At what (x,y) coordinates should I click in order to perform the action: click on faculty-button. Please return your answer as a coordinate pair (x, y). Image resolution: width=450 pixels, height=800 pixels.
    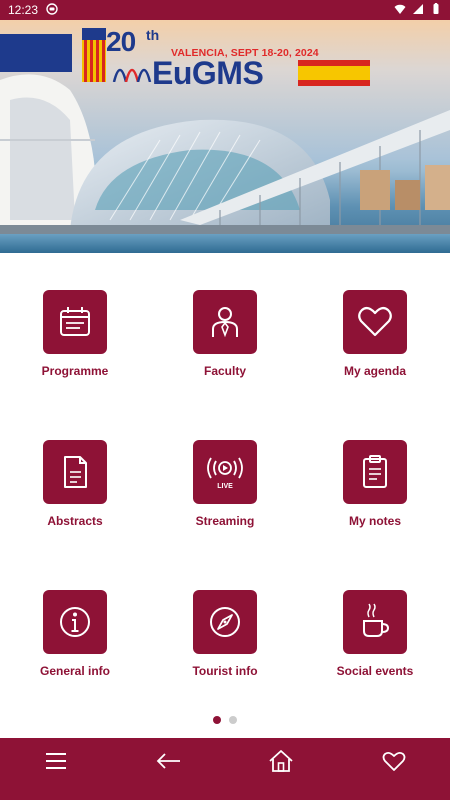
    Looking at the image, I should click on (225, 322).